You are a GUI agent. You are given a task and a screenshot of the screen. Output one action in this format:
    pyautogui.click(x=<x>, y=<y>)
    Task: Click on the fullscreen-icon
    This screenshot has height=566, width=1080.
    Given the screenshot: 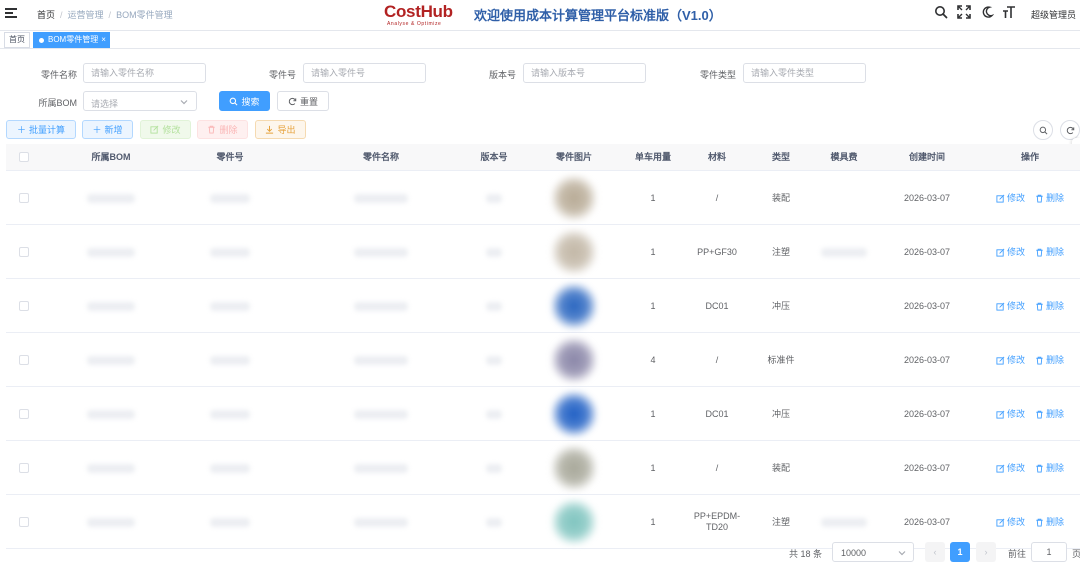 What is the action you would take?
    pyautogui.click(x=964, y=12)
    